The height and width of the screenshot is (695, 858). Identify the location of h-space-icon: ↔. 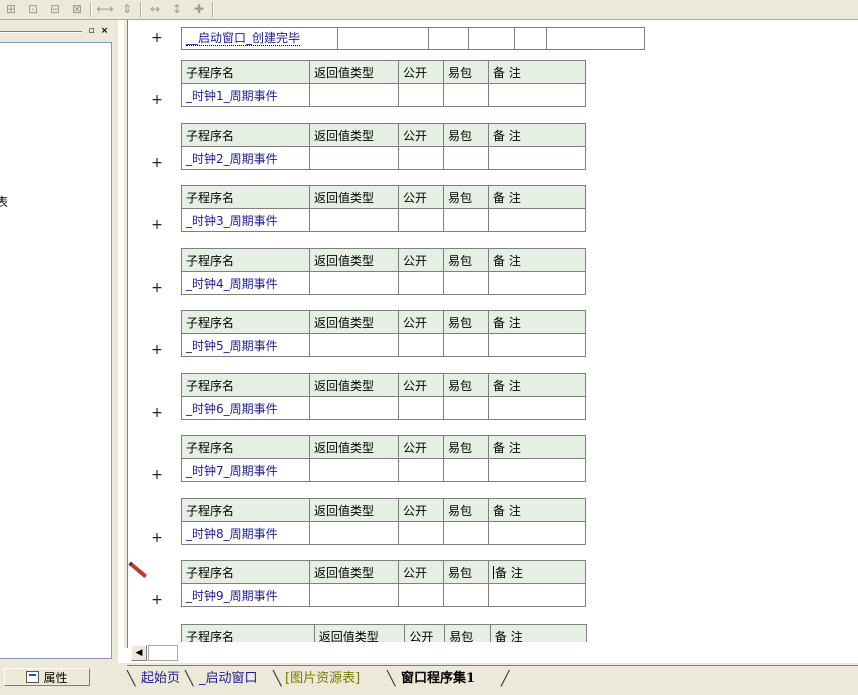
(155, 9).